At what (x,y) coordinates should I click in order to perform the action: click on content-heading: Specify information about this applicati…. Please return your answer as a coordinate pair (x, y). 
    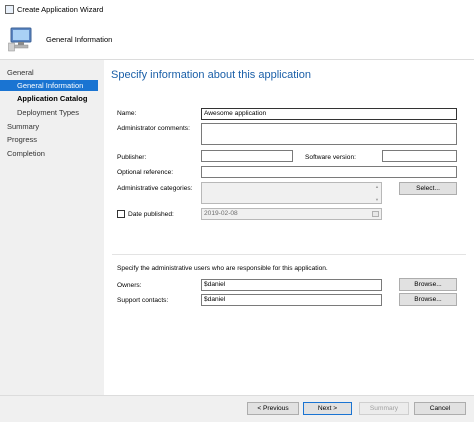
    Looking at the image, I should click on (211, 75).